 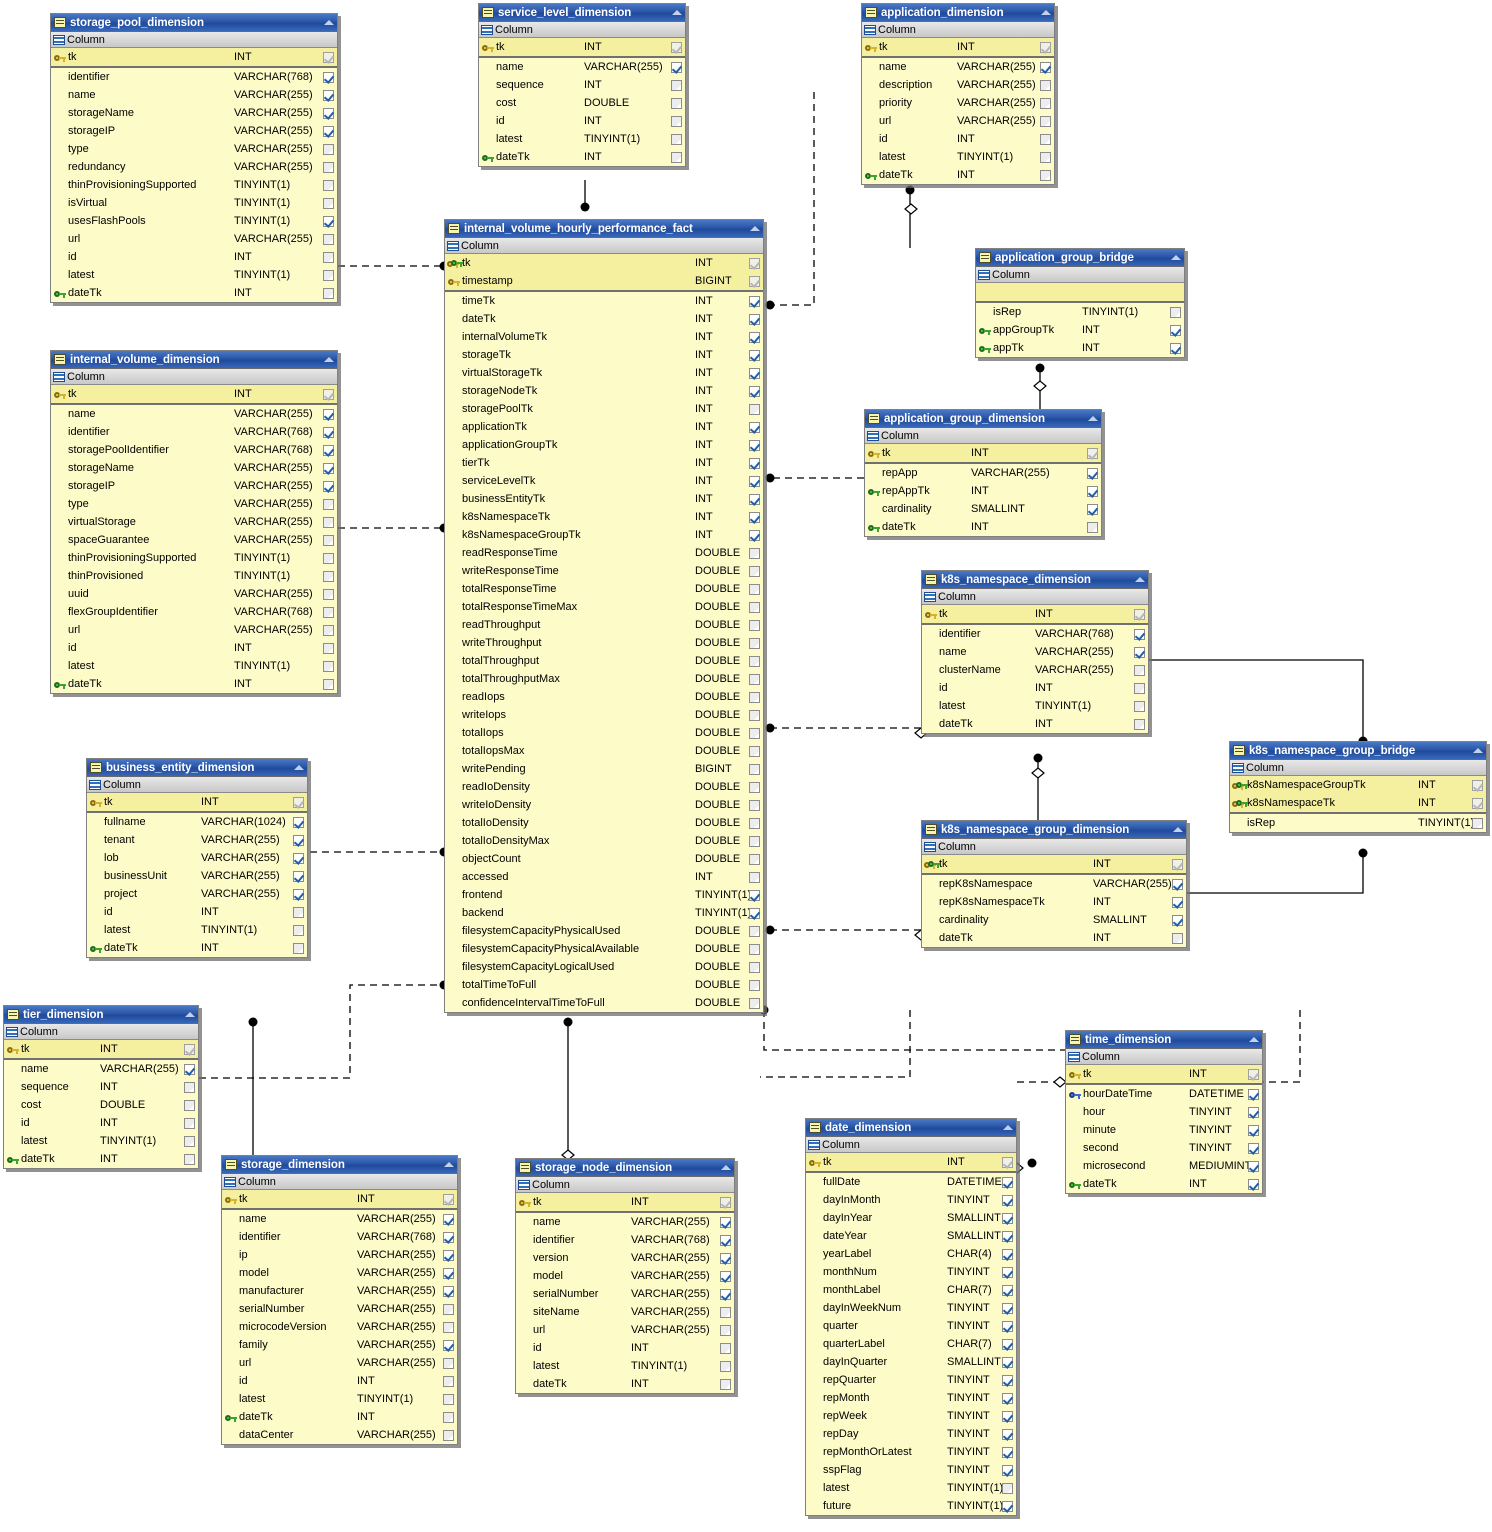 What do you see at coordinates (625, 1258) in the screenshot?
I see `column-row: version VARCHAR(255)` at bounding box center [625, 1258].